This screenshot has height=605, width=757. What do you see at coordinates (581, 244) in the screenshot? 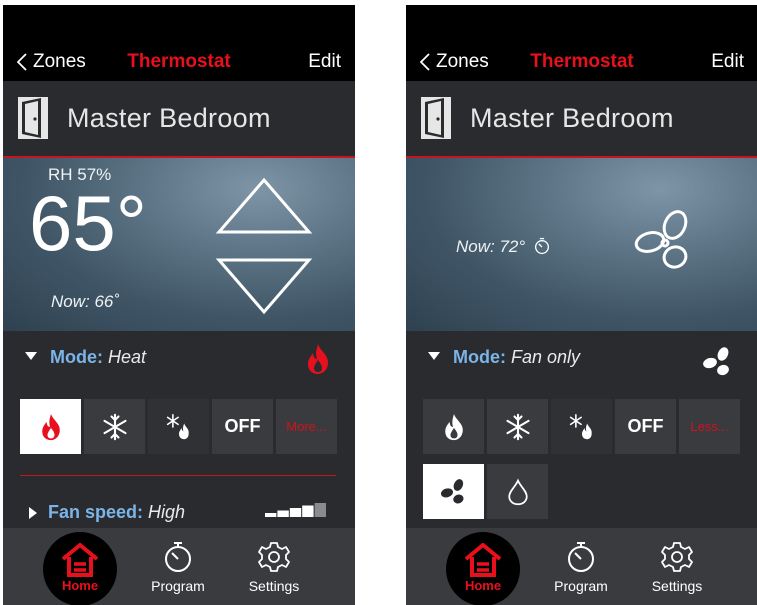
I see `temperature-panel: Now: 72°` at bounding box center [581, 244].